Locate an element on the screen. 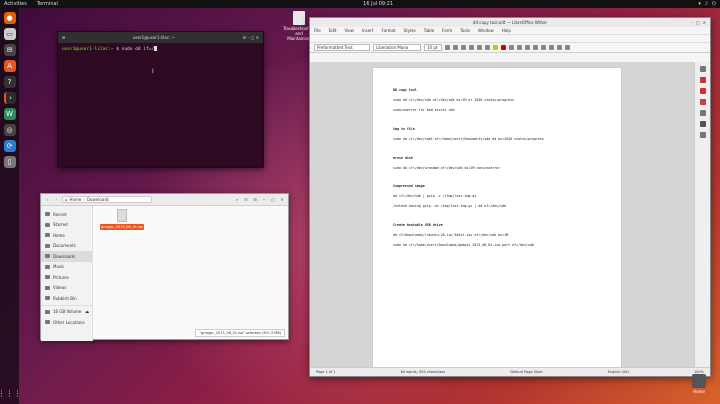 The height and width of the screenshot is (404, 720). menu-format: Format is located at coordinates (388, 30).